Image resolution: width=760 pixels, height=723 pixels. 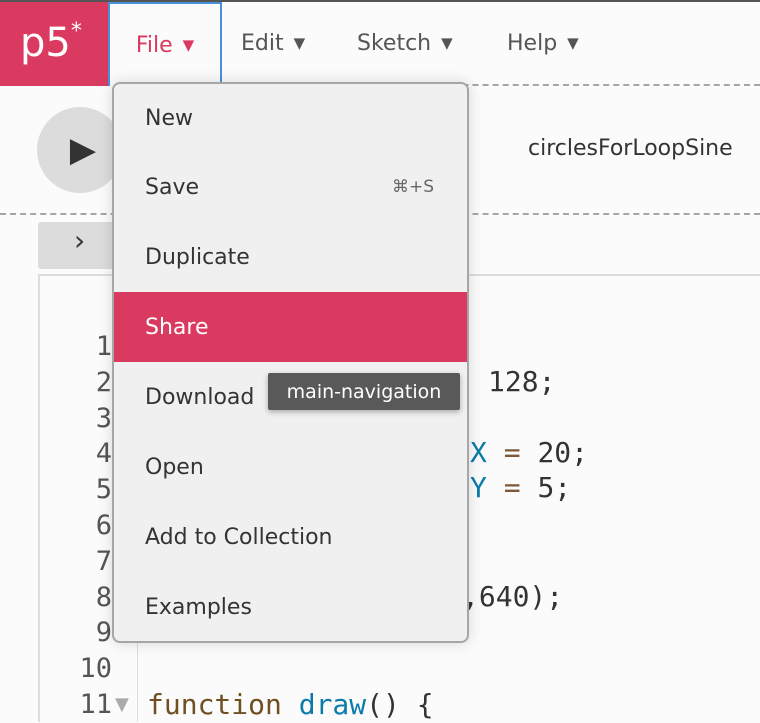 What do you see at coordinates (332, 704) in the screenshot?
I see `code-token: draw` at bounding box center [332, 704].